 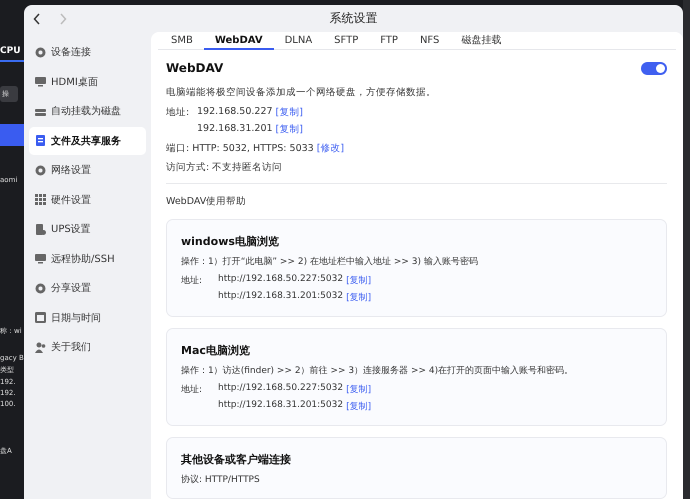 What do you see at coordinates (230, 241) in the screenshot?
I see `card-title: windows电脑浏览` at bounding box center [230, 241].